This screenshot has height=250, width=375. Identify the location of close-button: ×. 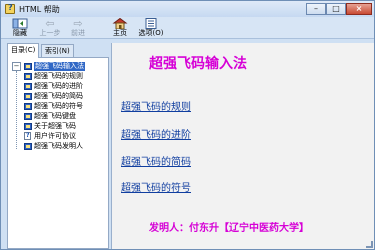
(359, 9).